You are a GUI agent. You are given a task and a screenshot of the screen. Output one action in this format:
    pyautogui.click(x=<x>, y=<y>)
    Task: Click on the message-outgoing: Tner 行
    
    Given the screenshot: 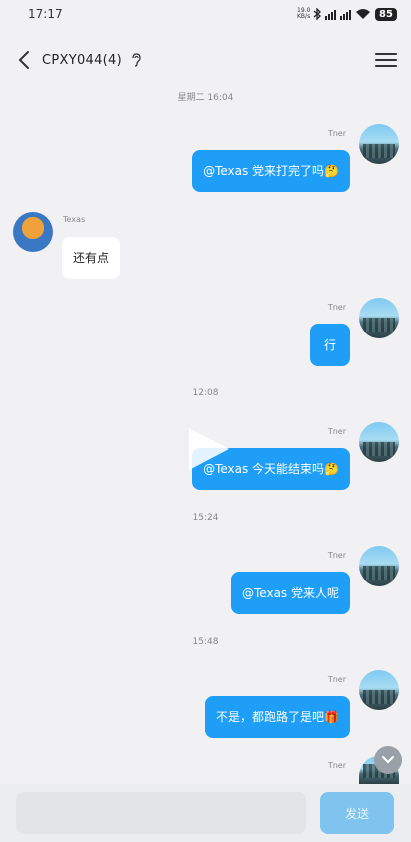 What is the action you would take?
    pyautogui.click(x=205, y=333)
    